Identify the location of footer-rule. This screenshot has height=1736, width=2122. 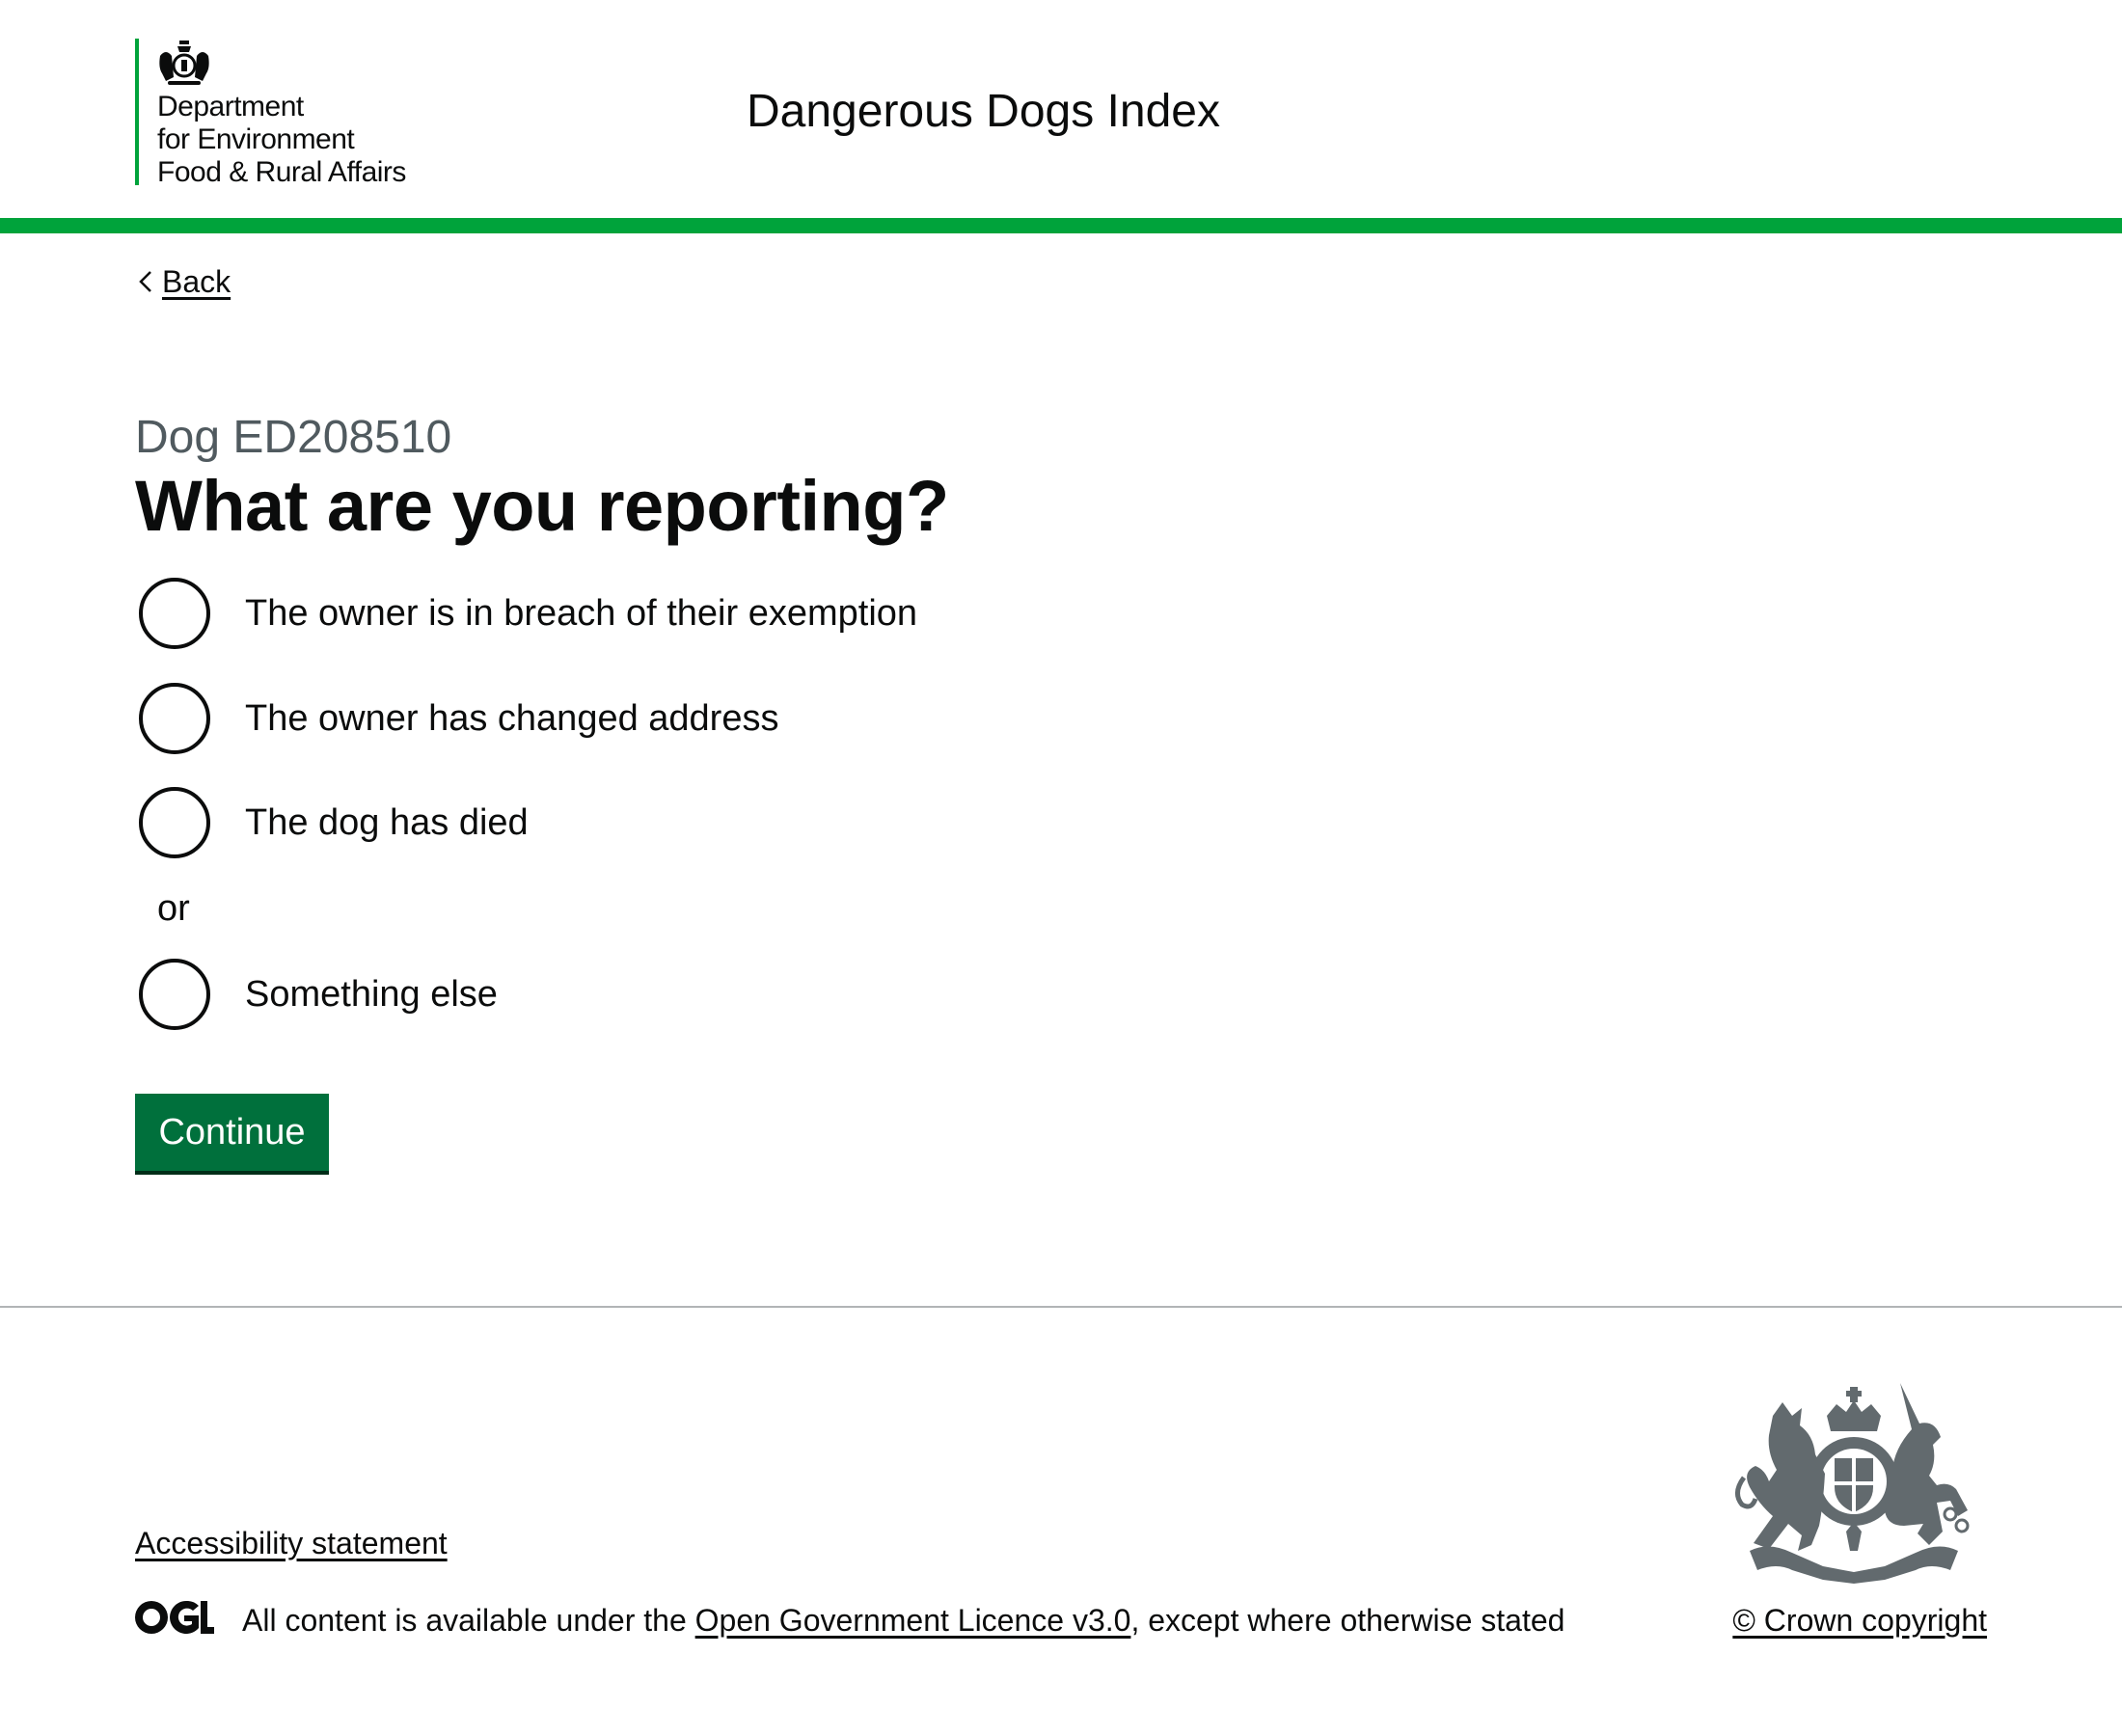
(1061, 1307).